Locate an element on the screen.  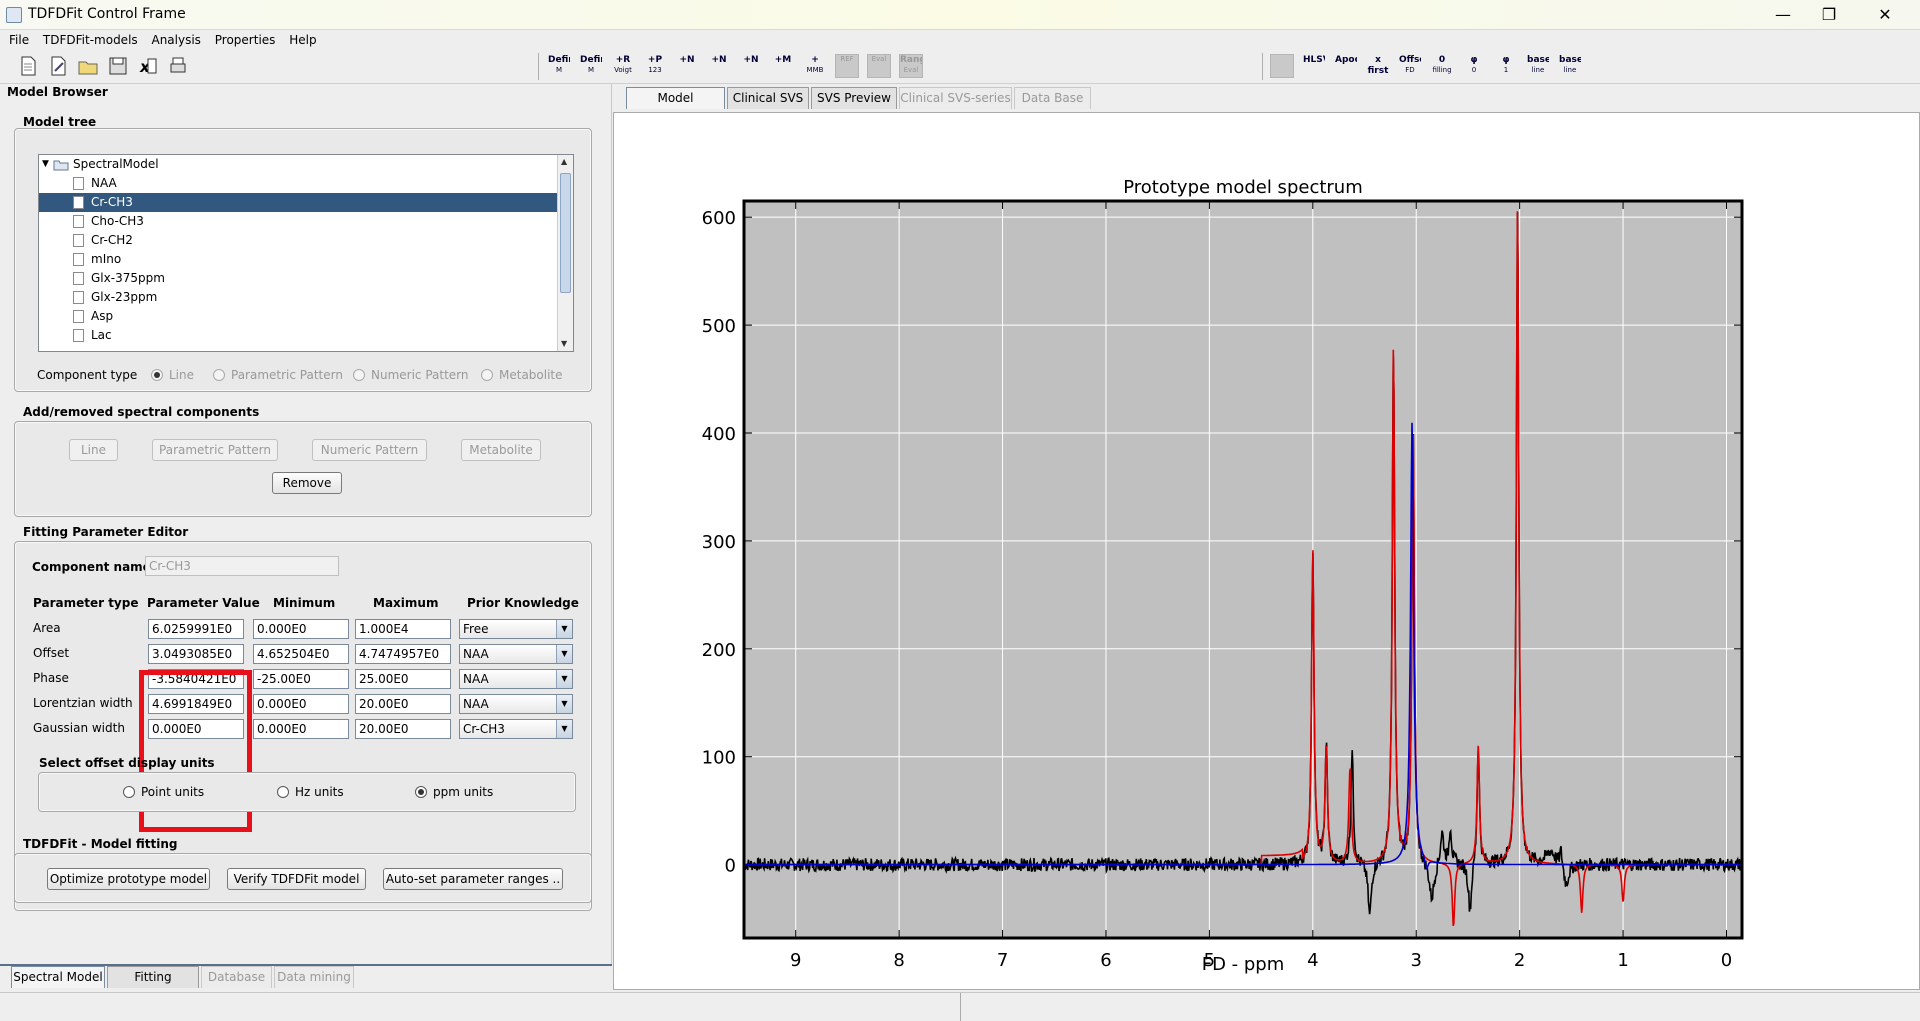
close-button: ✕ is located at coordinates (1885, 15).